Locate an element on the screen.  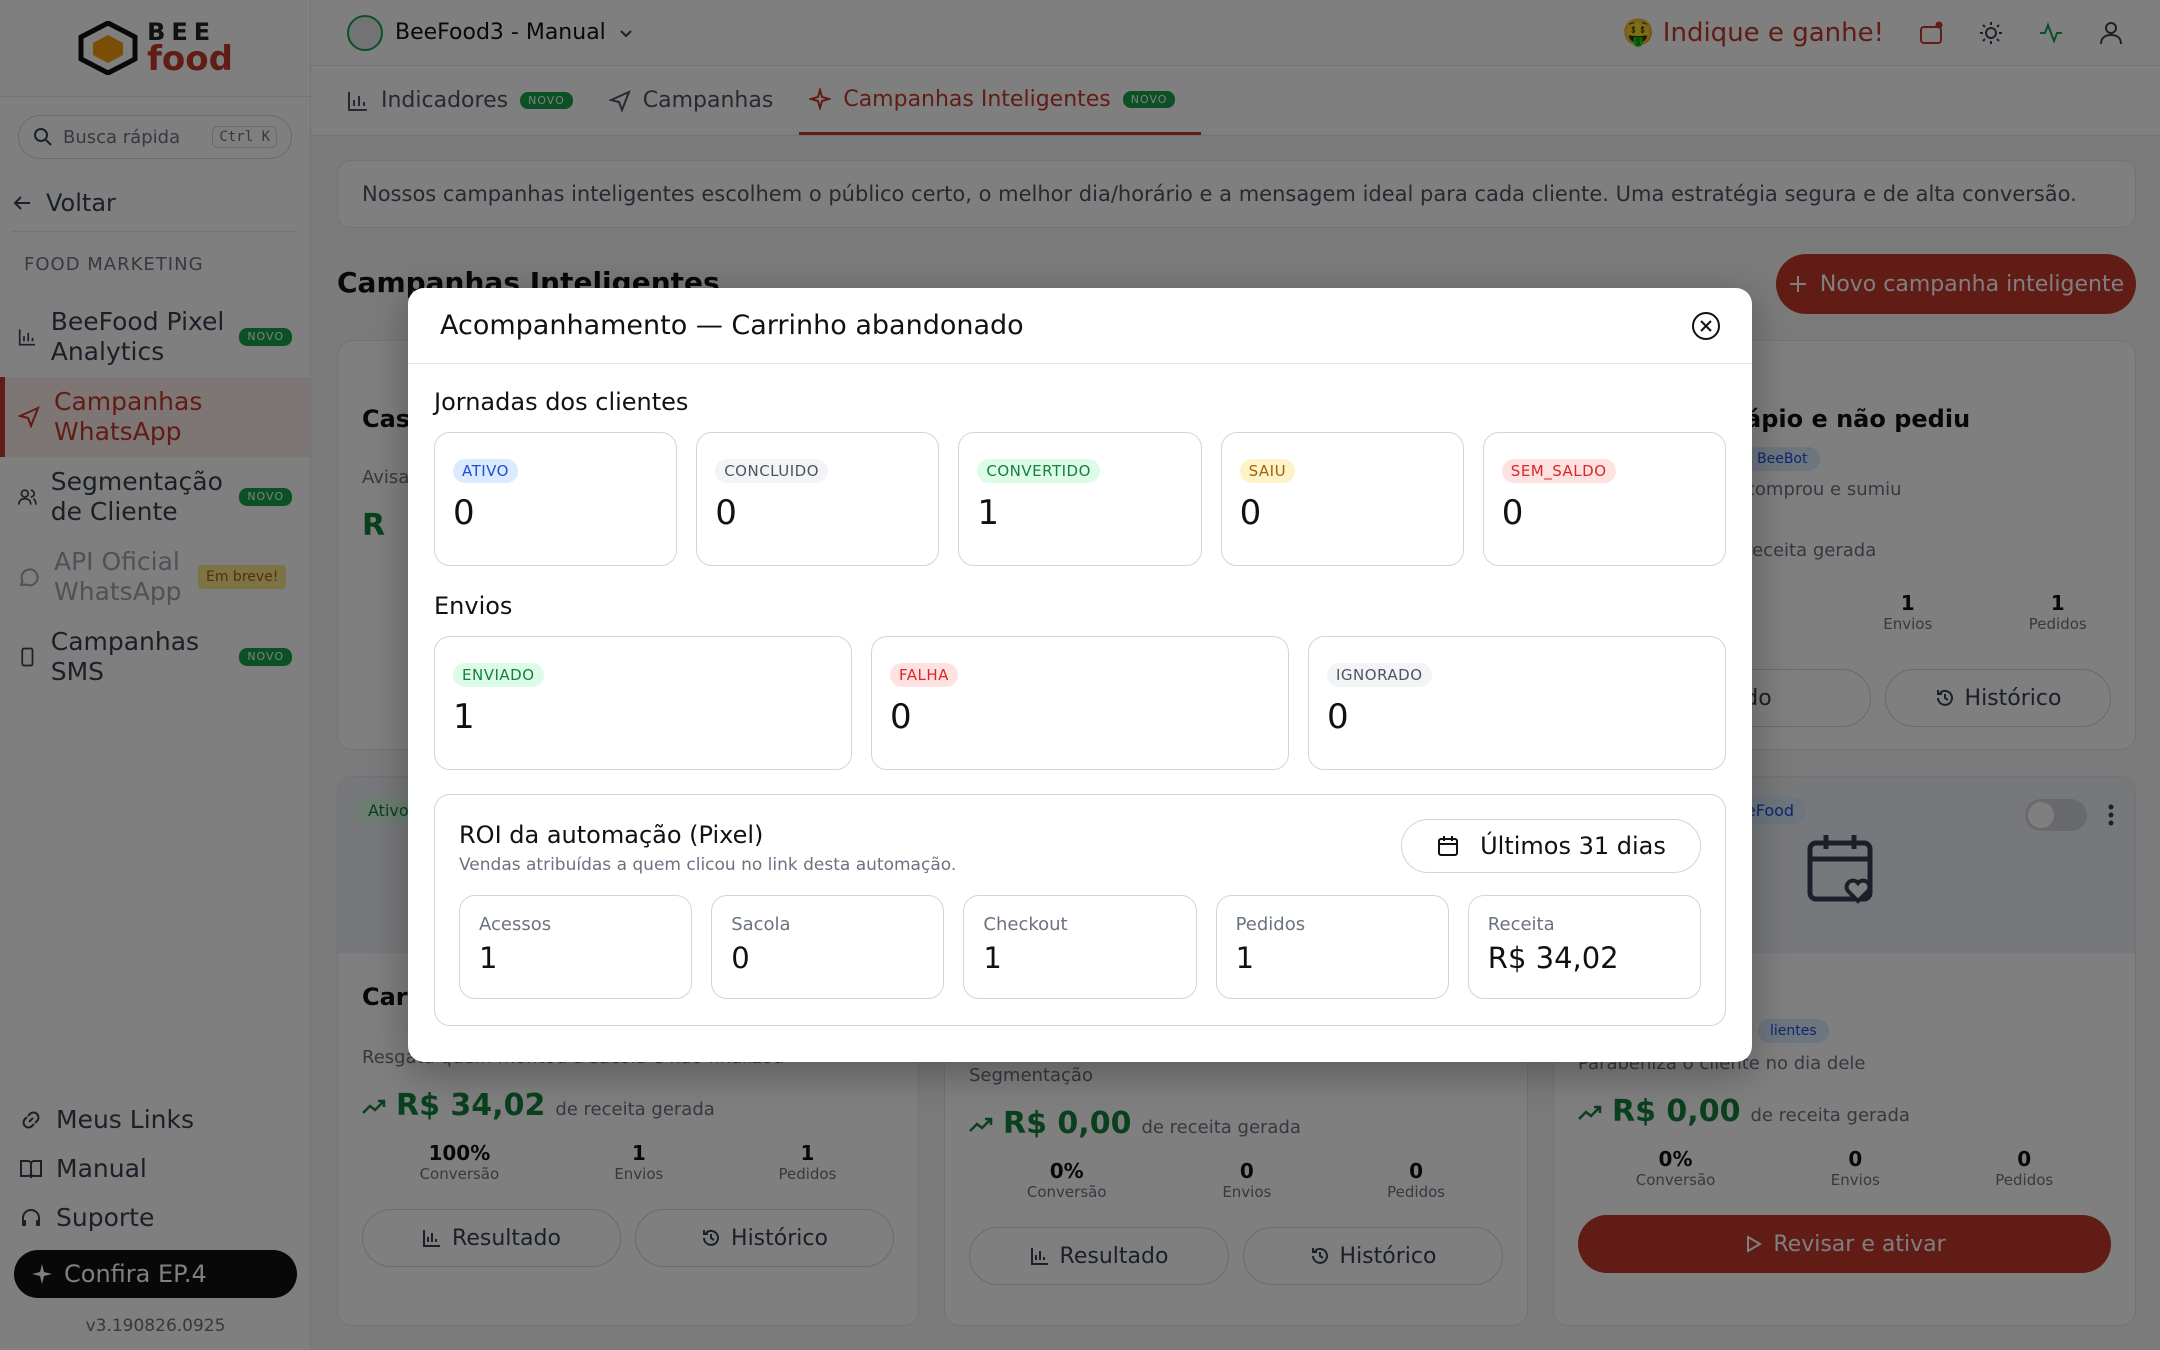
journey-card-concluido: CONCLUIDO 0 is located at coordinates (818, 499).